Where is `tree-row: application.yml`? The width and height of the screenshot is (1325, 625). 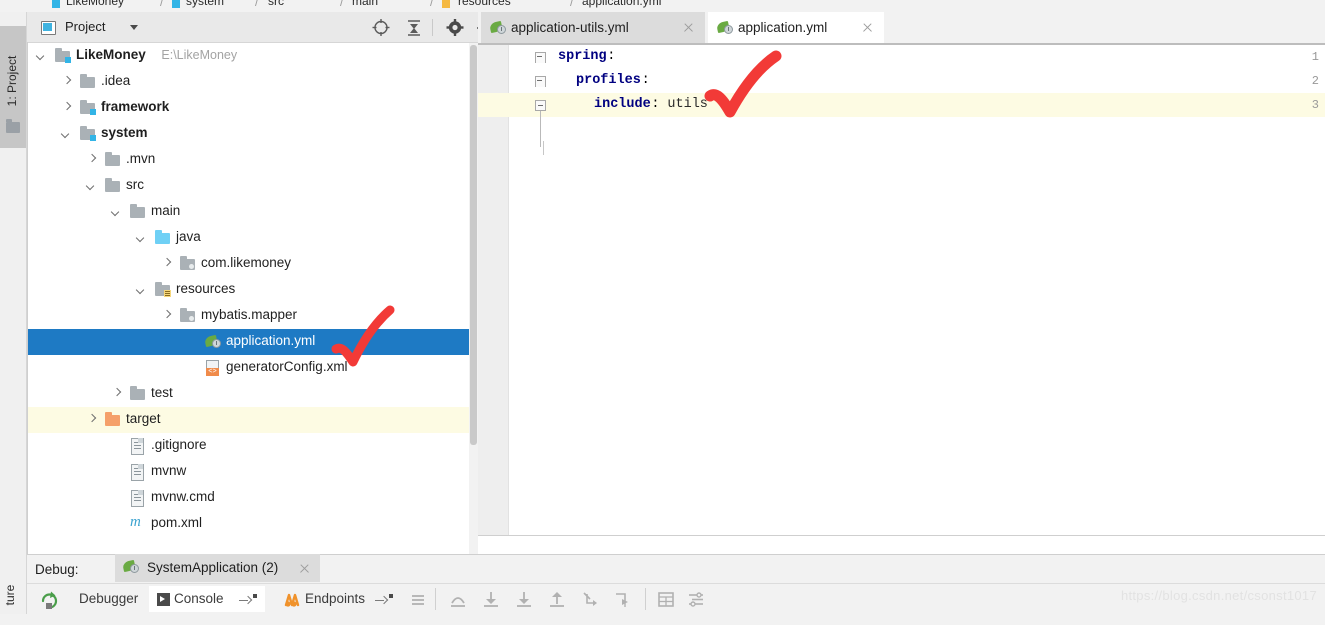
tree-row: application.yml is located at coordinates (248, 342).